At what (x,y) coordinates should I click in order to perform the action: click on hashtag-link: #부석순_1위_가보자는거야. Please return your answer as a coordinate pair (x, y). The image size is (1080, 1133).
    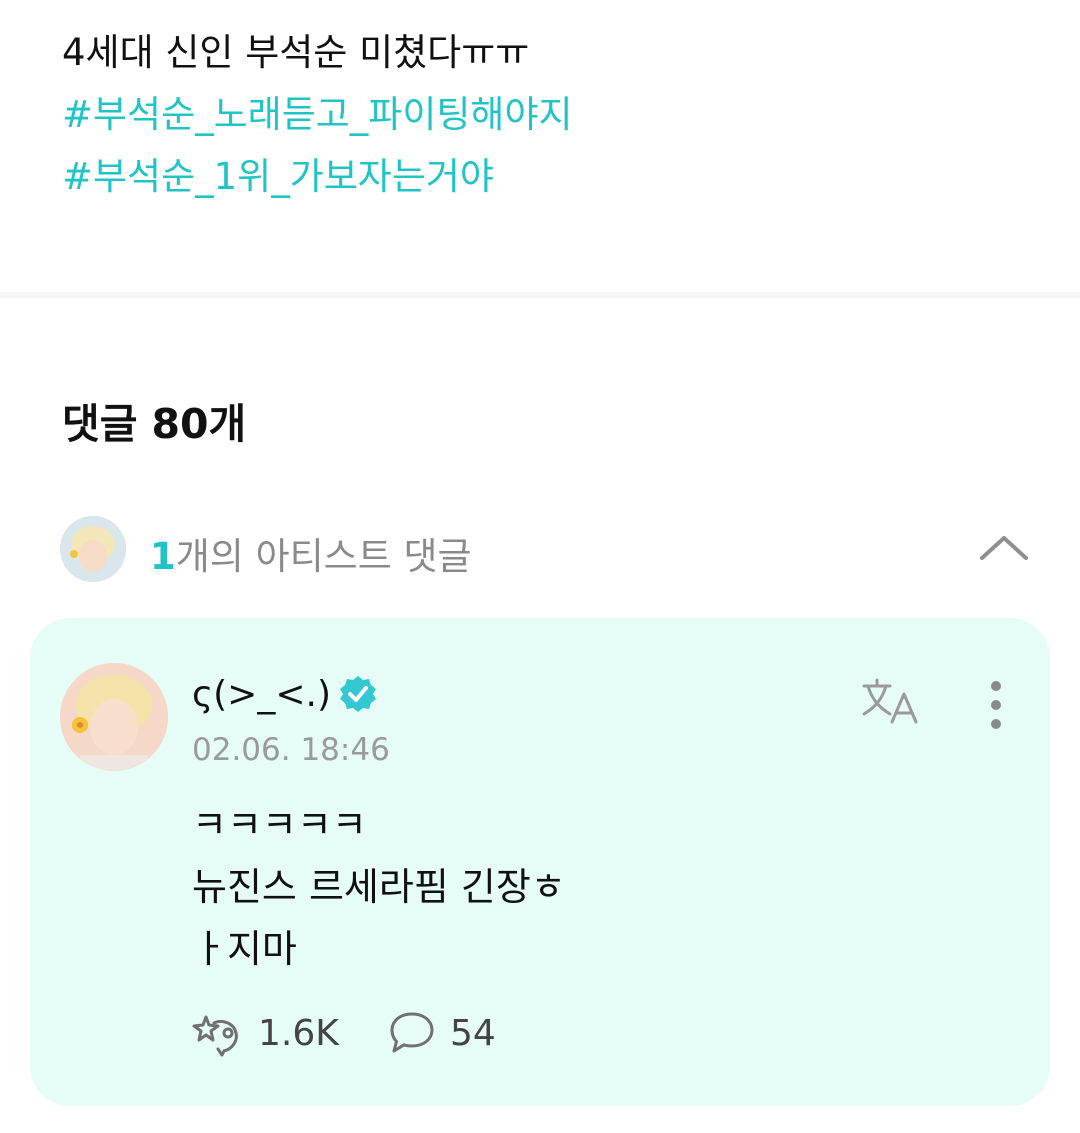
    Looking at the image, I should click on (552, 177).